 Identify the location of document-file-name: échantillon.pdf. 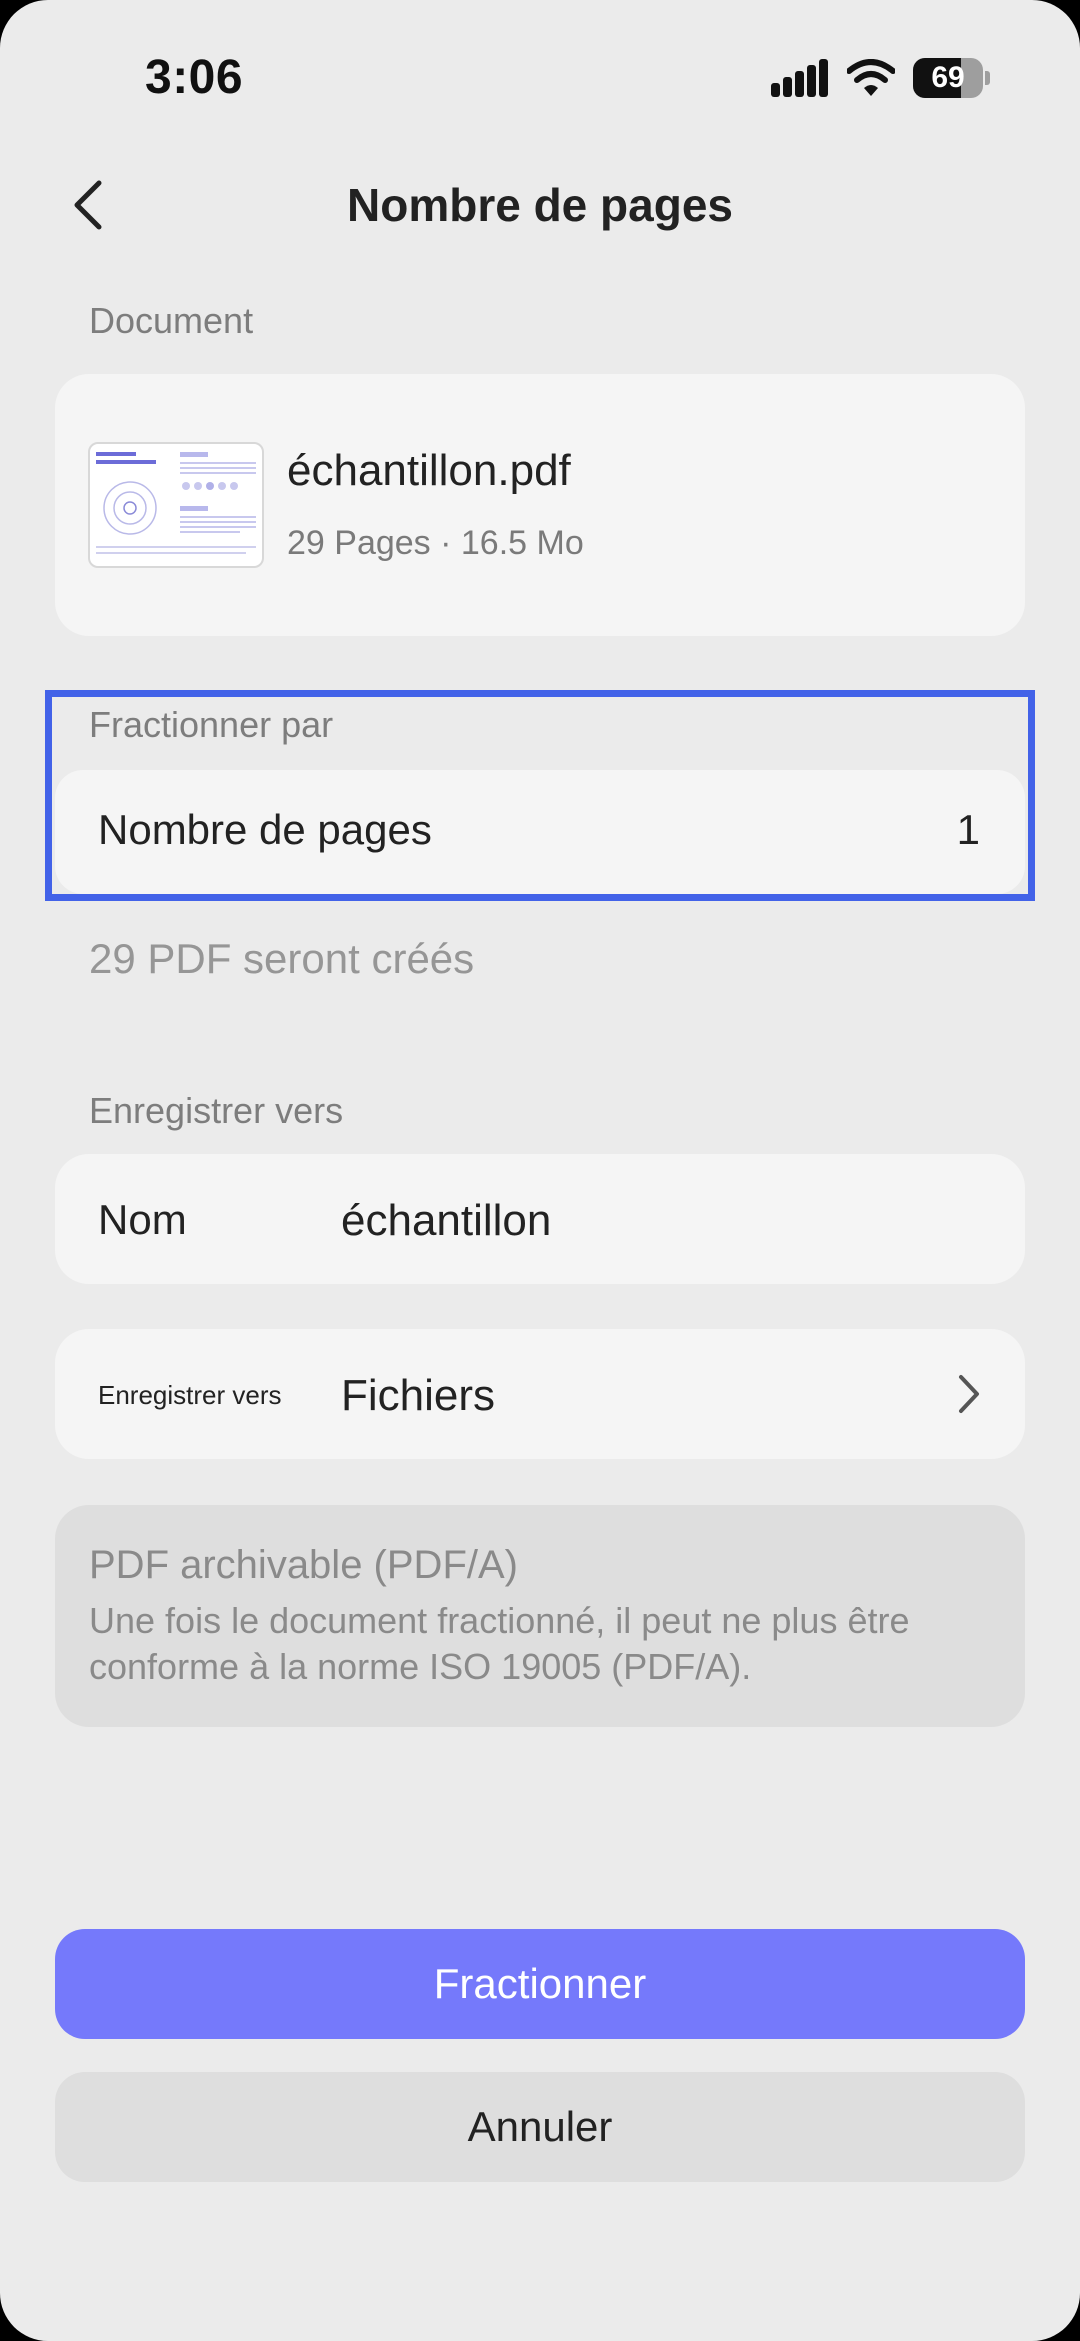
(429, 470).